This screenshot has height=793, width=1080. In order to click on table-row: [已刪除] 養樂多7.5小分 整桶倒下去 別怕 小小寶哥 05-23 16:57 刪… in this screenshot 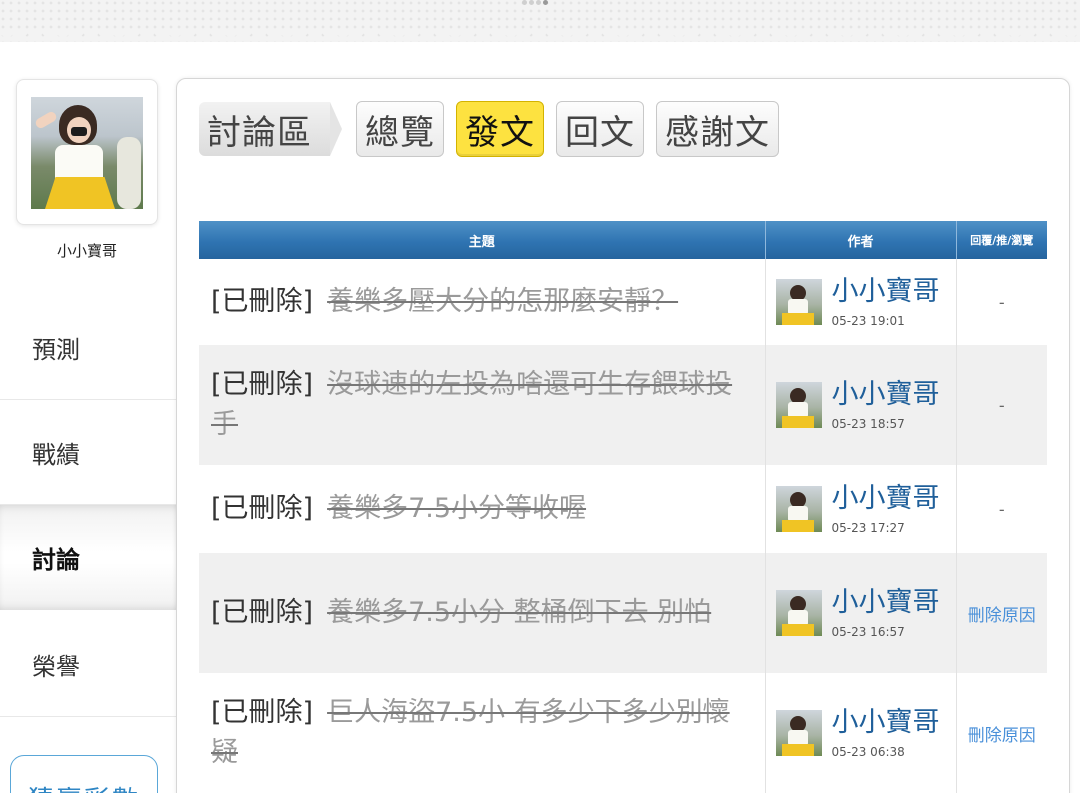, I will do `click(623, 613)`.